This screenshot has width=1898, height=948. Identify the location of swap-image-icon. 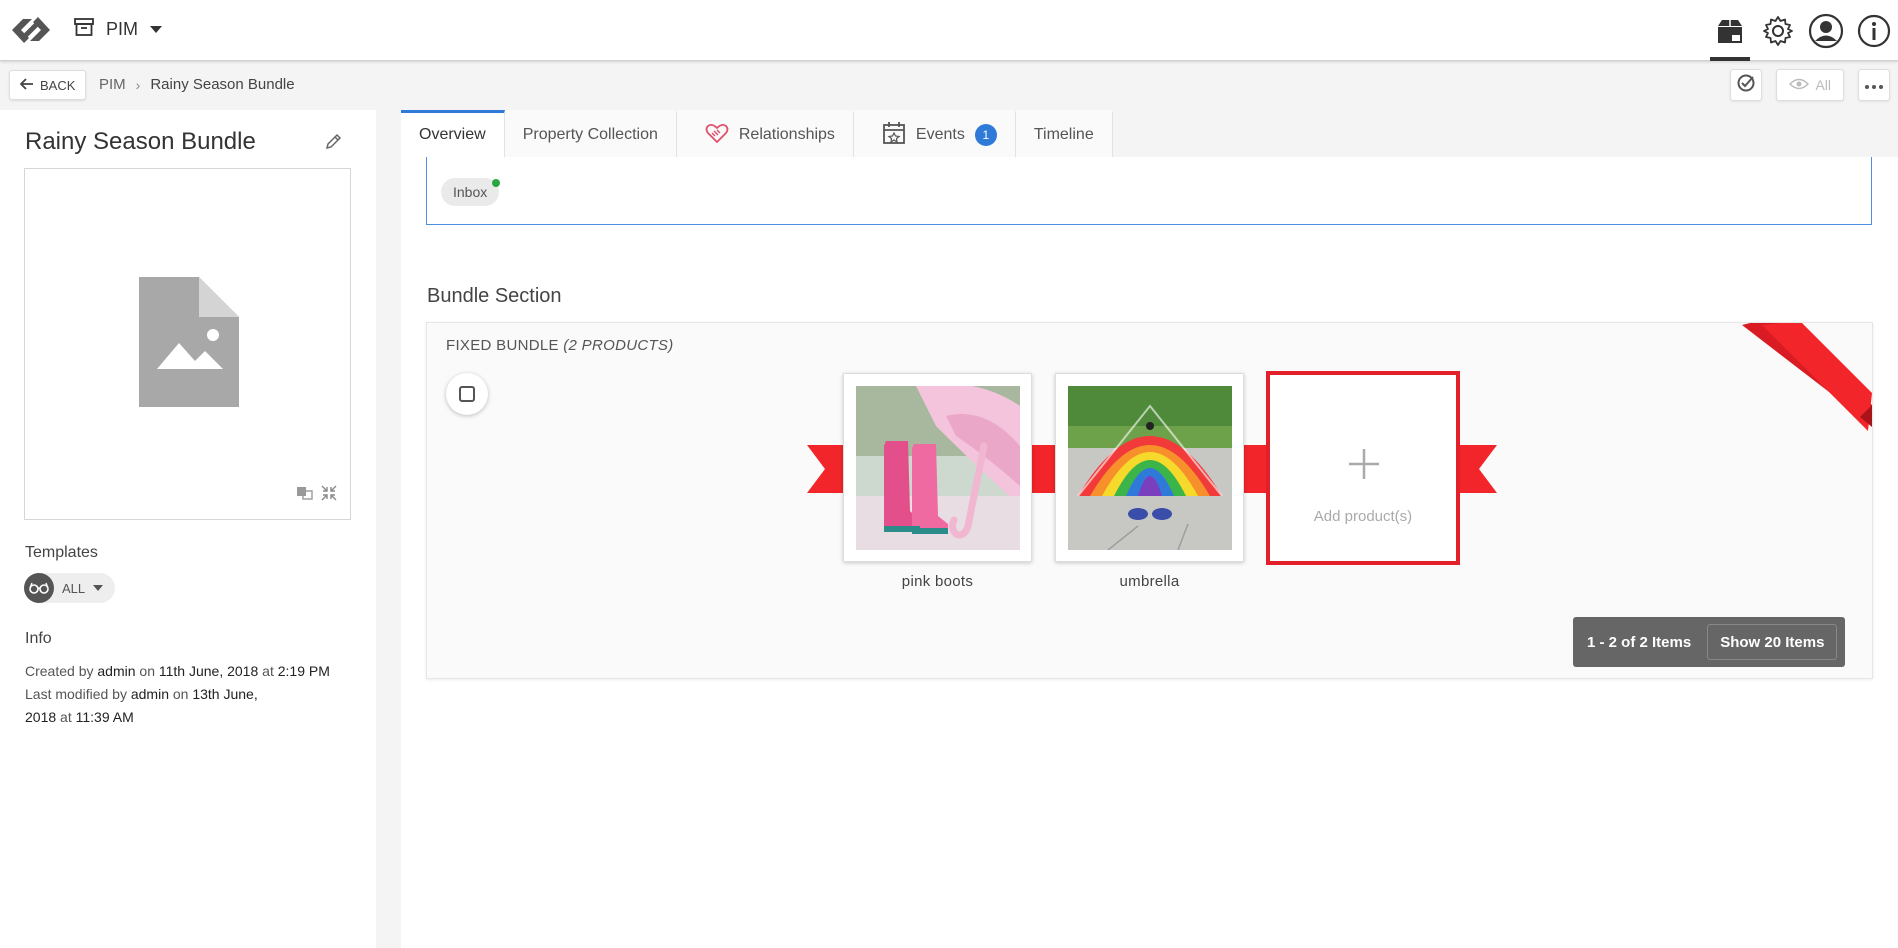
(305, 495).